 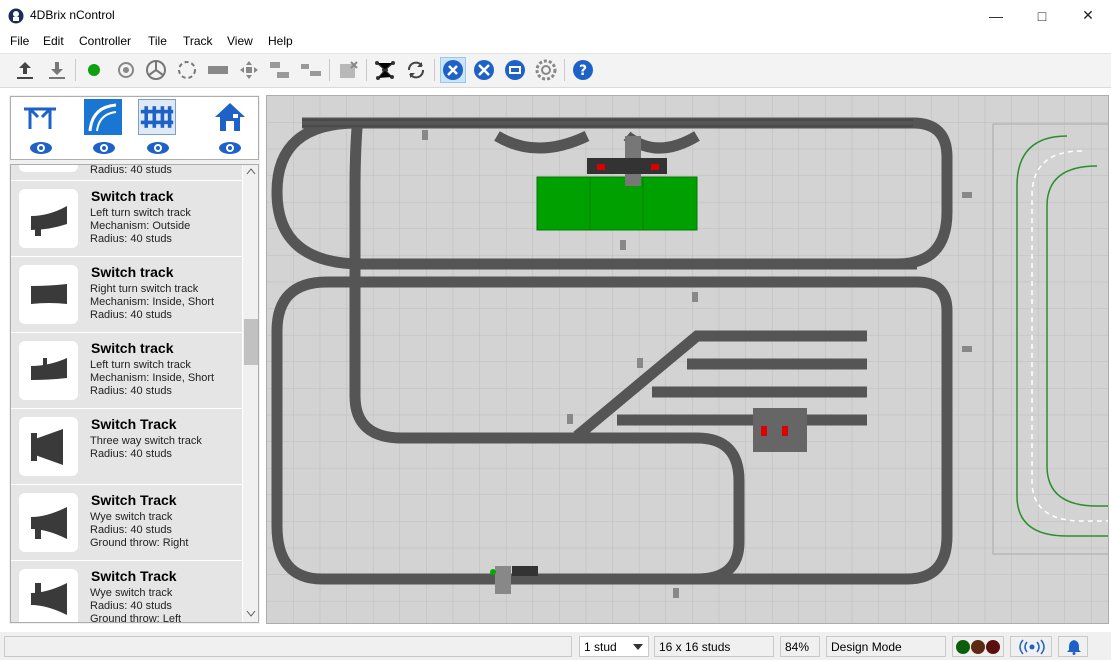 What do you see at coordinates (1031, 646) in the screenshot?
I see `broadcast-icon` at bounding box center [1031, 646].